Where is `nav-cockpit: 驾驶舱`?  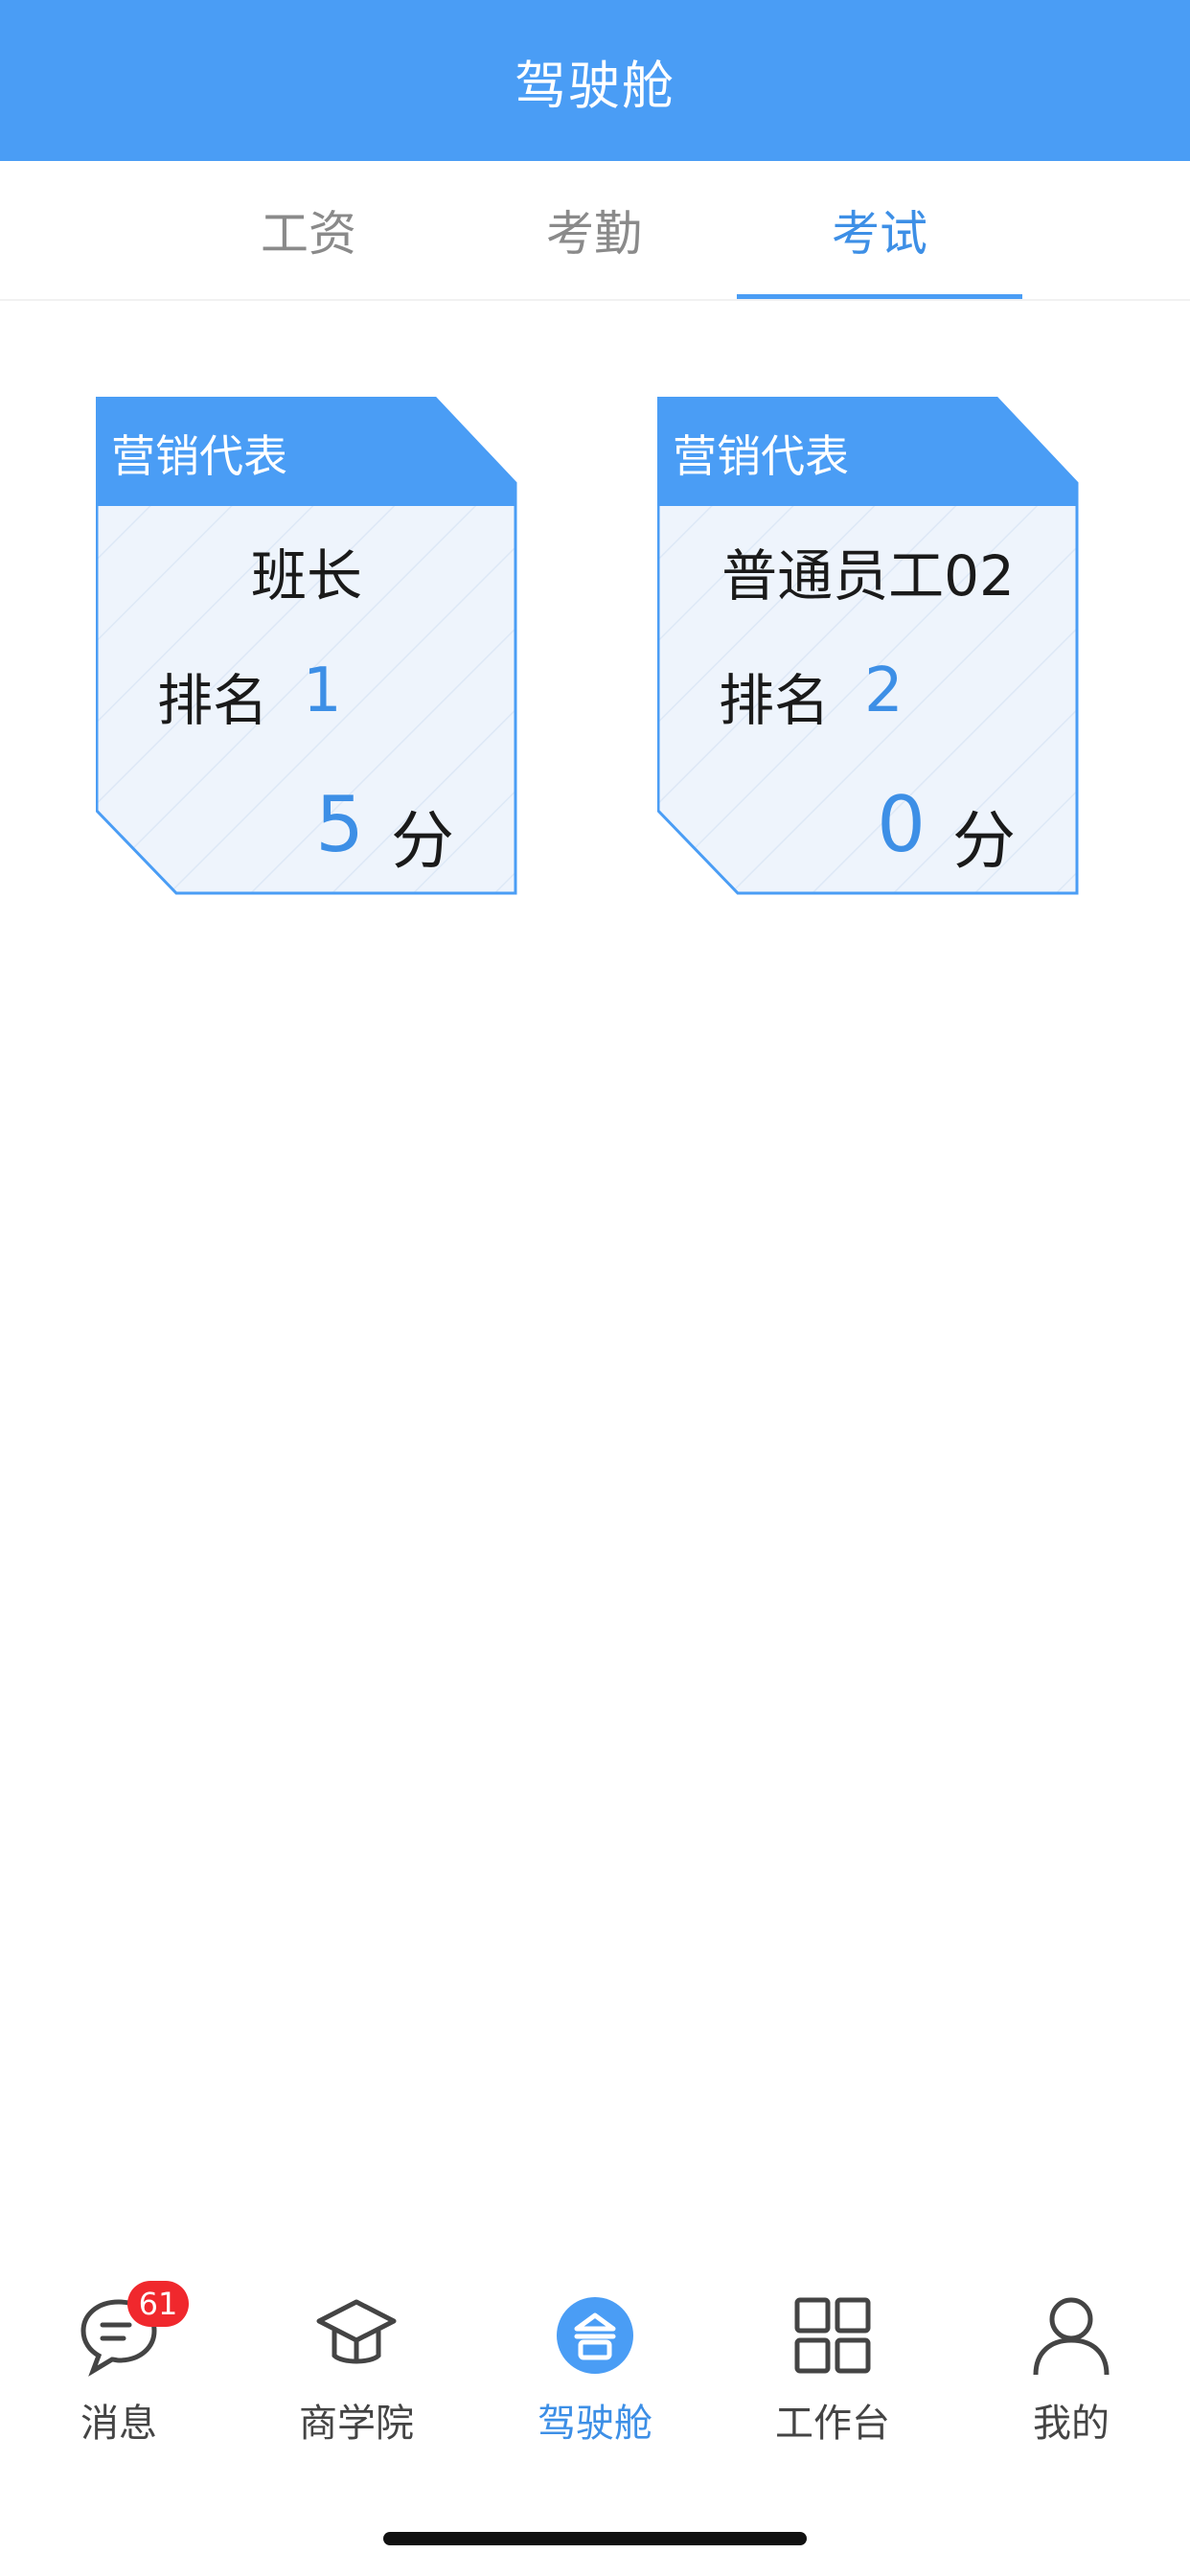 nav-cockpit: 驾驶舱 is located at coordinates (595, 2357).